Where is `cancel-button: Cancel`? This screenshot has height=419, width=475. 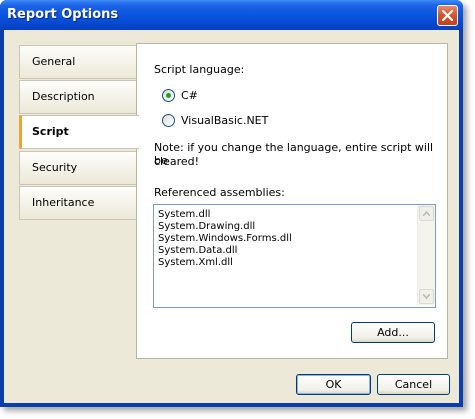 cancel-button: Cancel is located at coordinates (413, 384).